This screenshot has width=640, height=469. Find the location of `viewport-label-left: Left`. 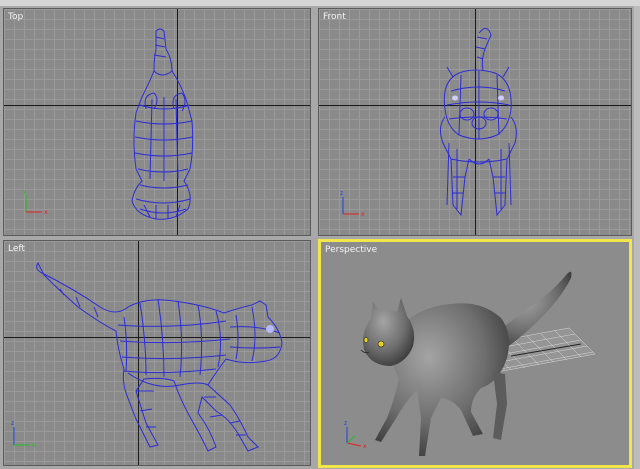

viewport-label-left: Left is located at coordinates (16, 249).